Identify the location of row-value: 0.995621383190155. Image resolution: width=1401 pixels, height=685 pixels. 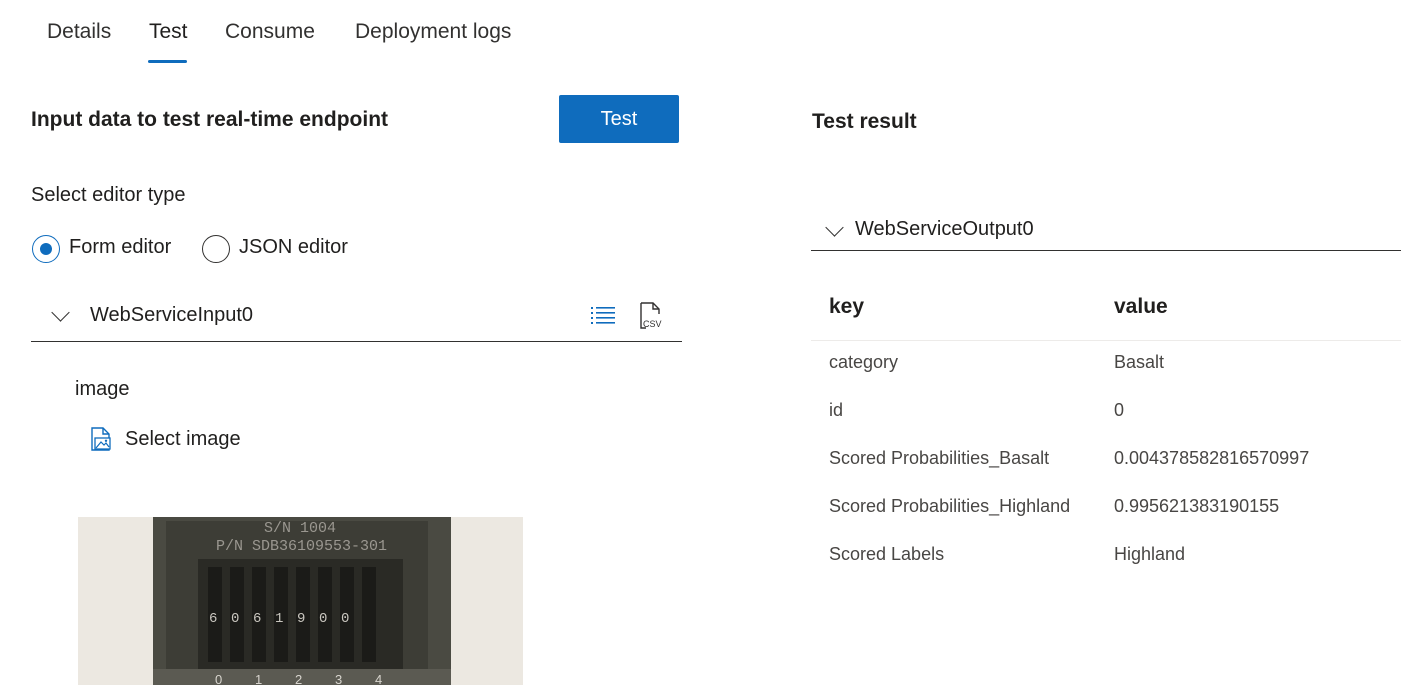
(1197, 506).